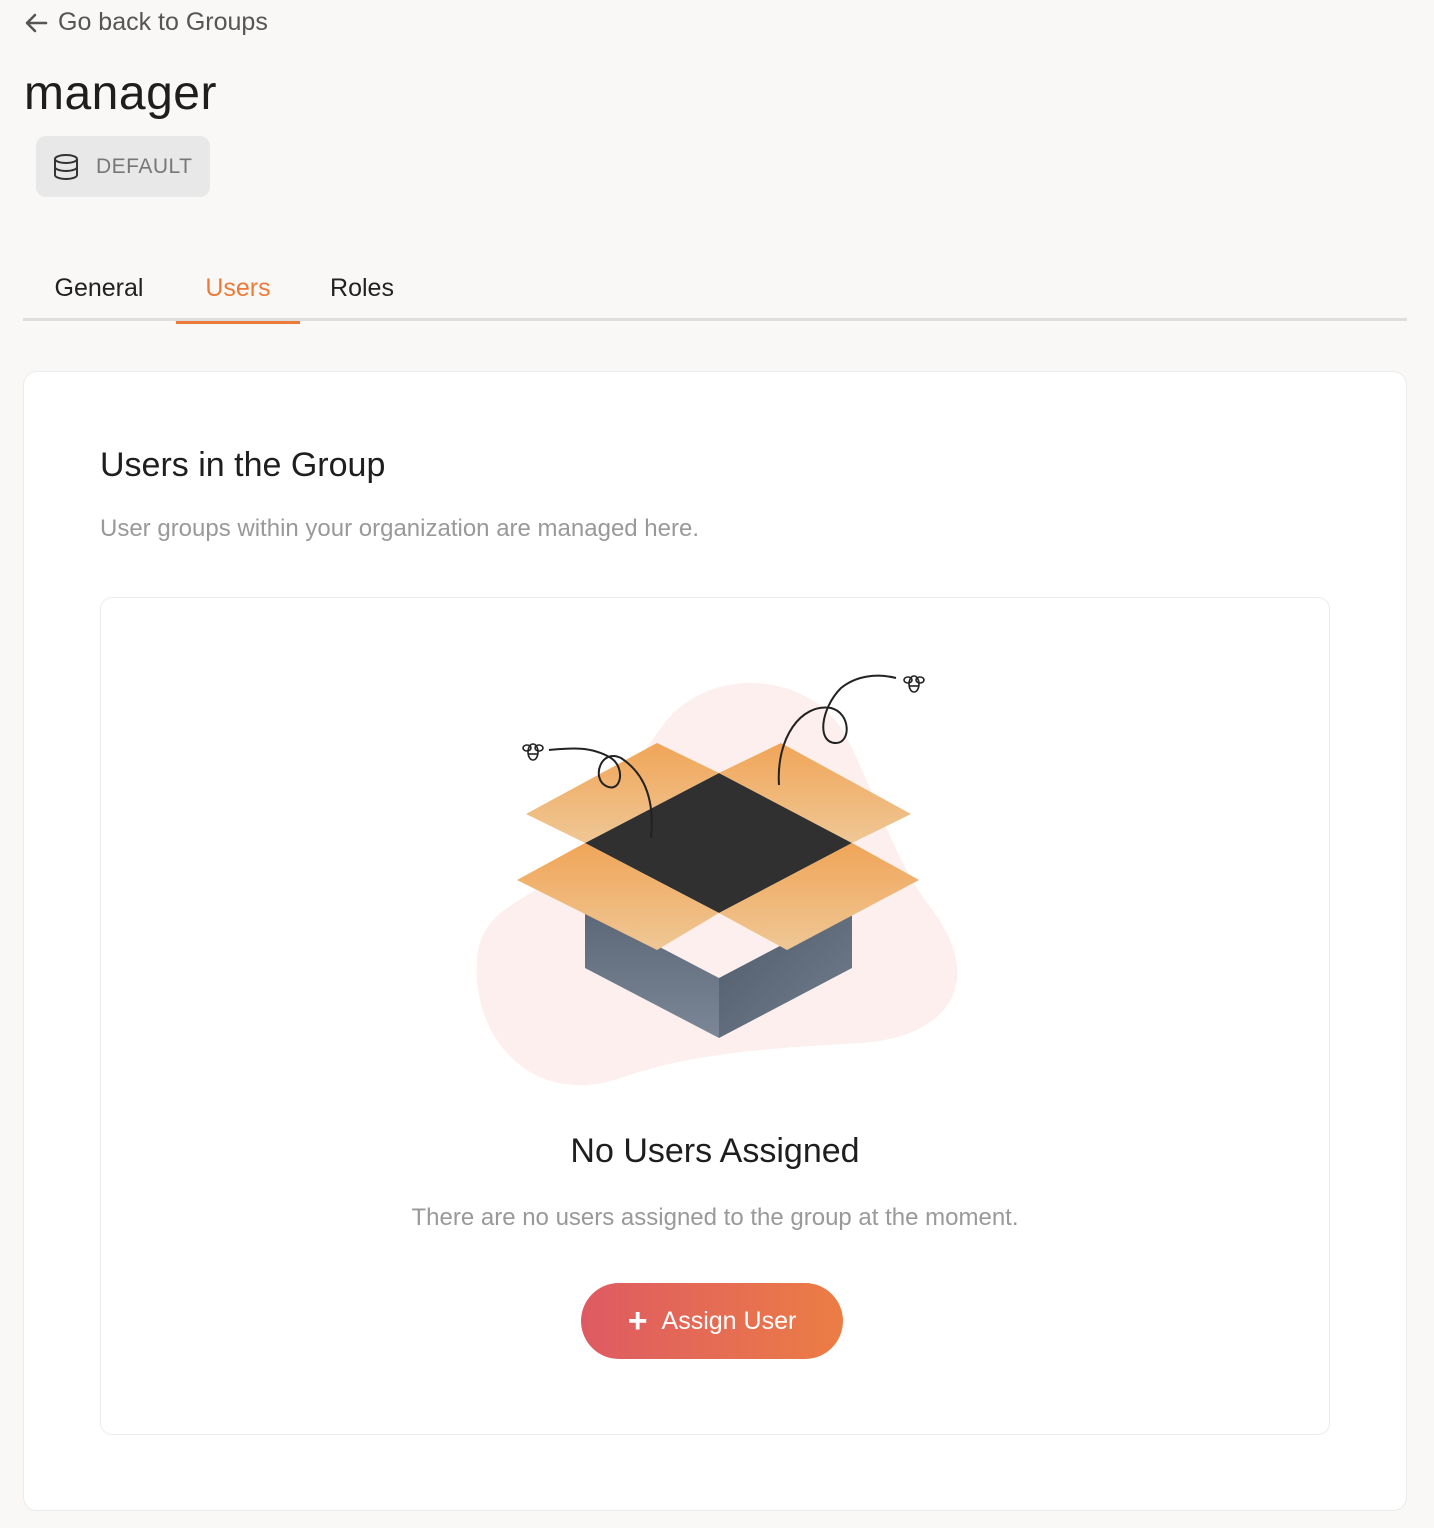 The height and width of the screenshot is (1528, 1434). I want to click on database-icon, so click(66, 166).